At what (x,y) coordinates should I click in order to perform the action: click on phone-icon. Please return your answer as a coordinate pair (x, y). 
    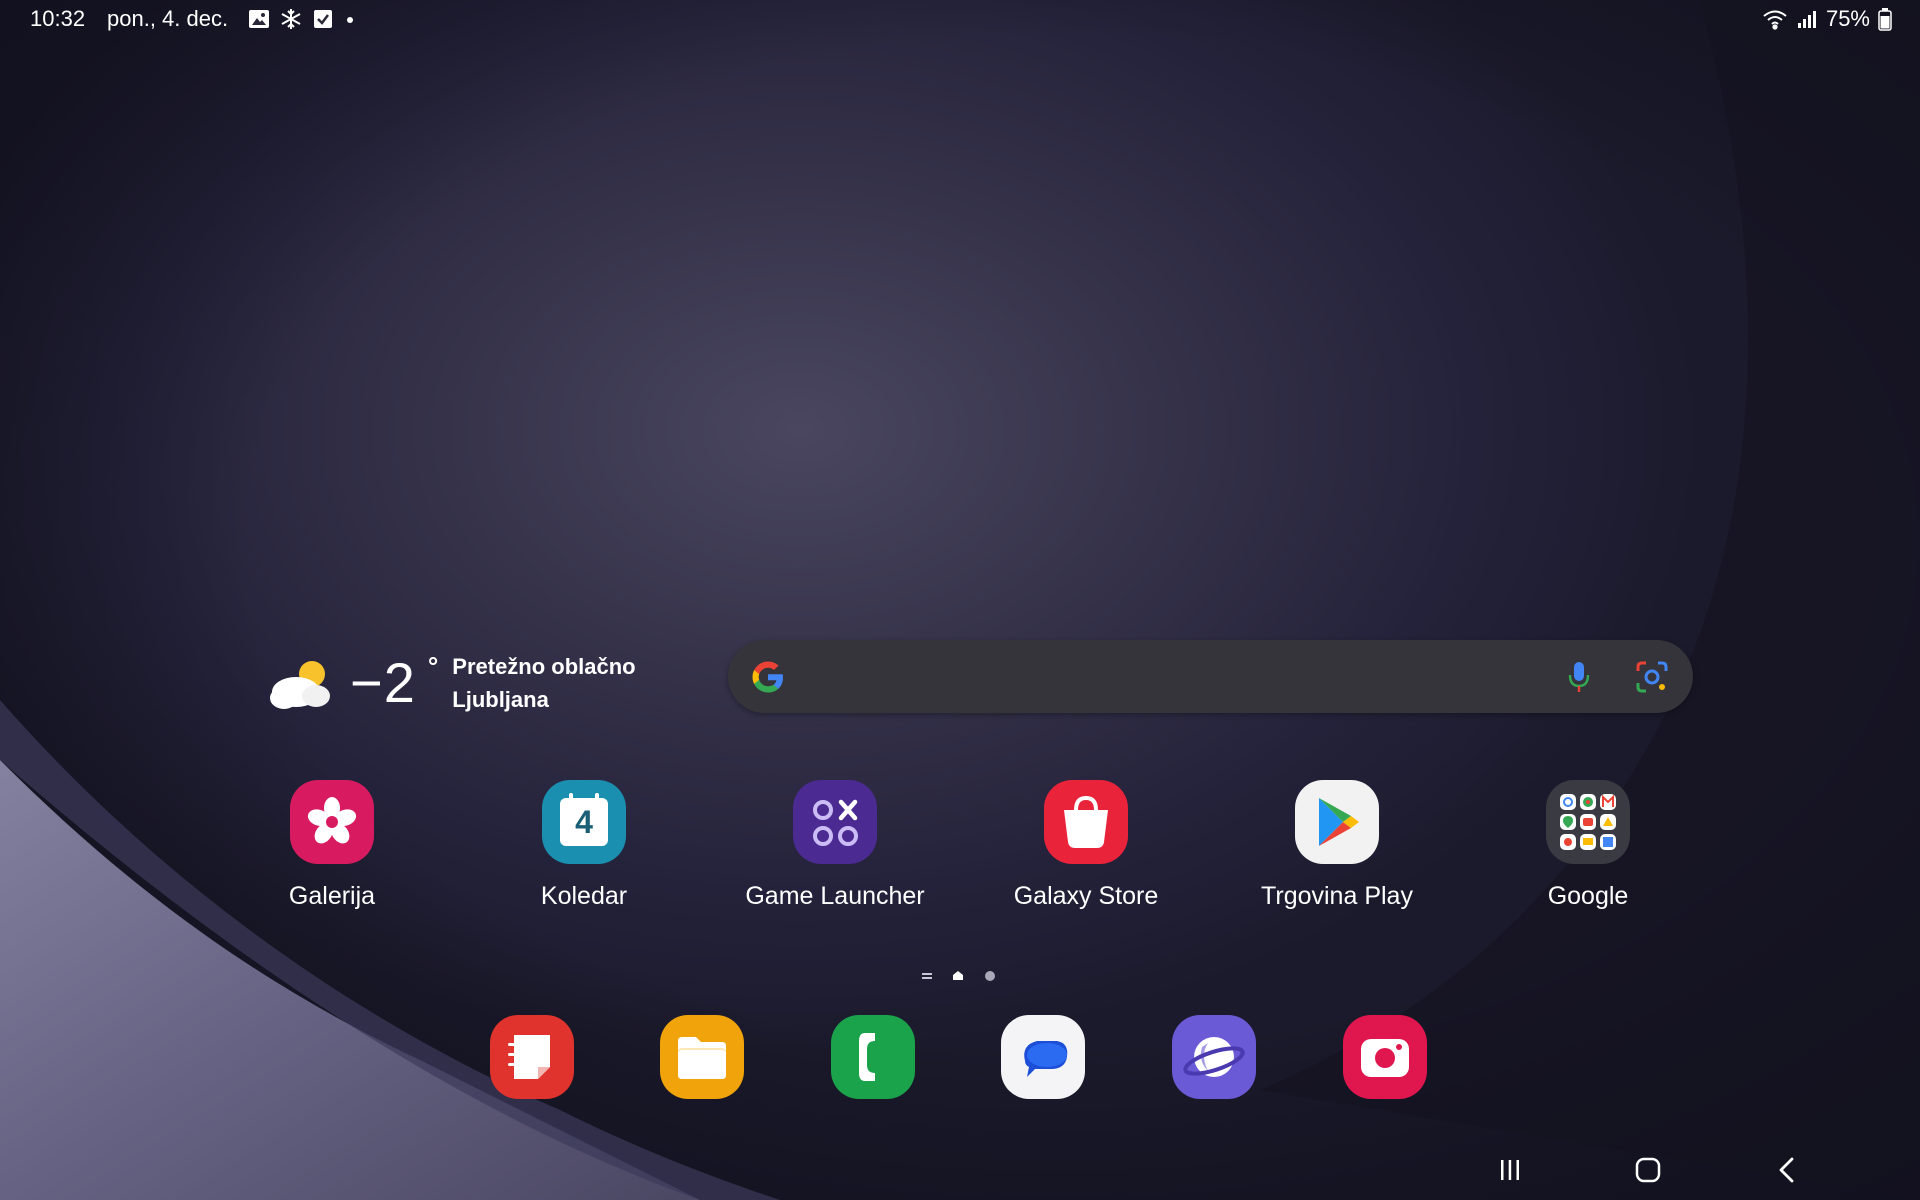
    Looking at the image, I should click on (873, 1057).